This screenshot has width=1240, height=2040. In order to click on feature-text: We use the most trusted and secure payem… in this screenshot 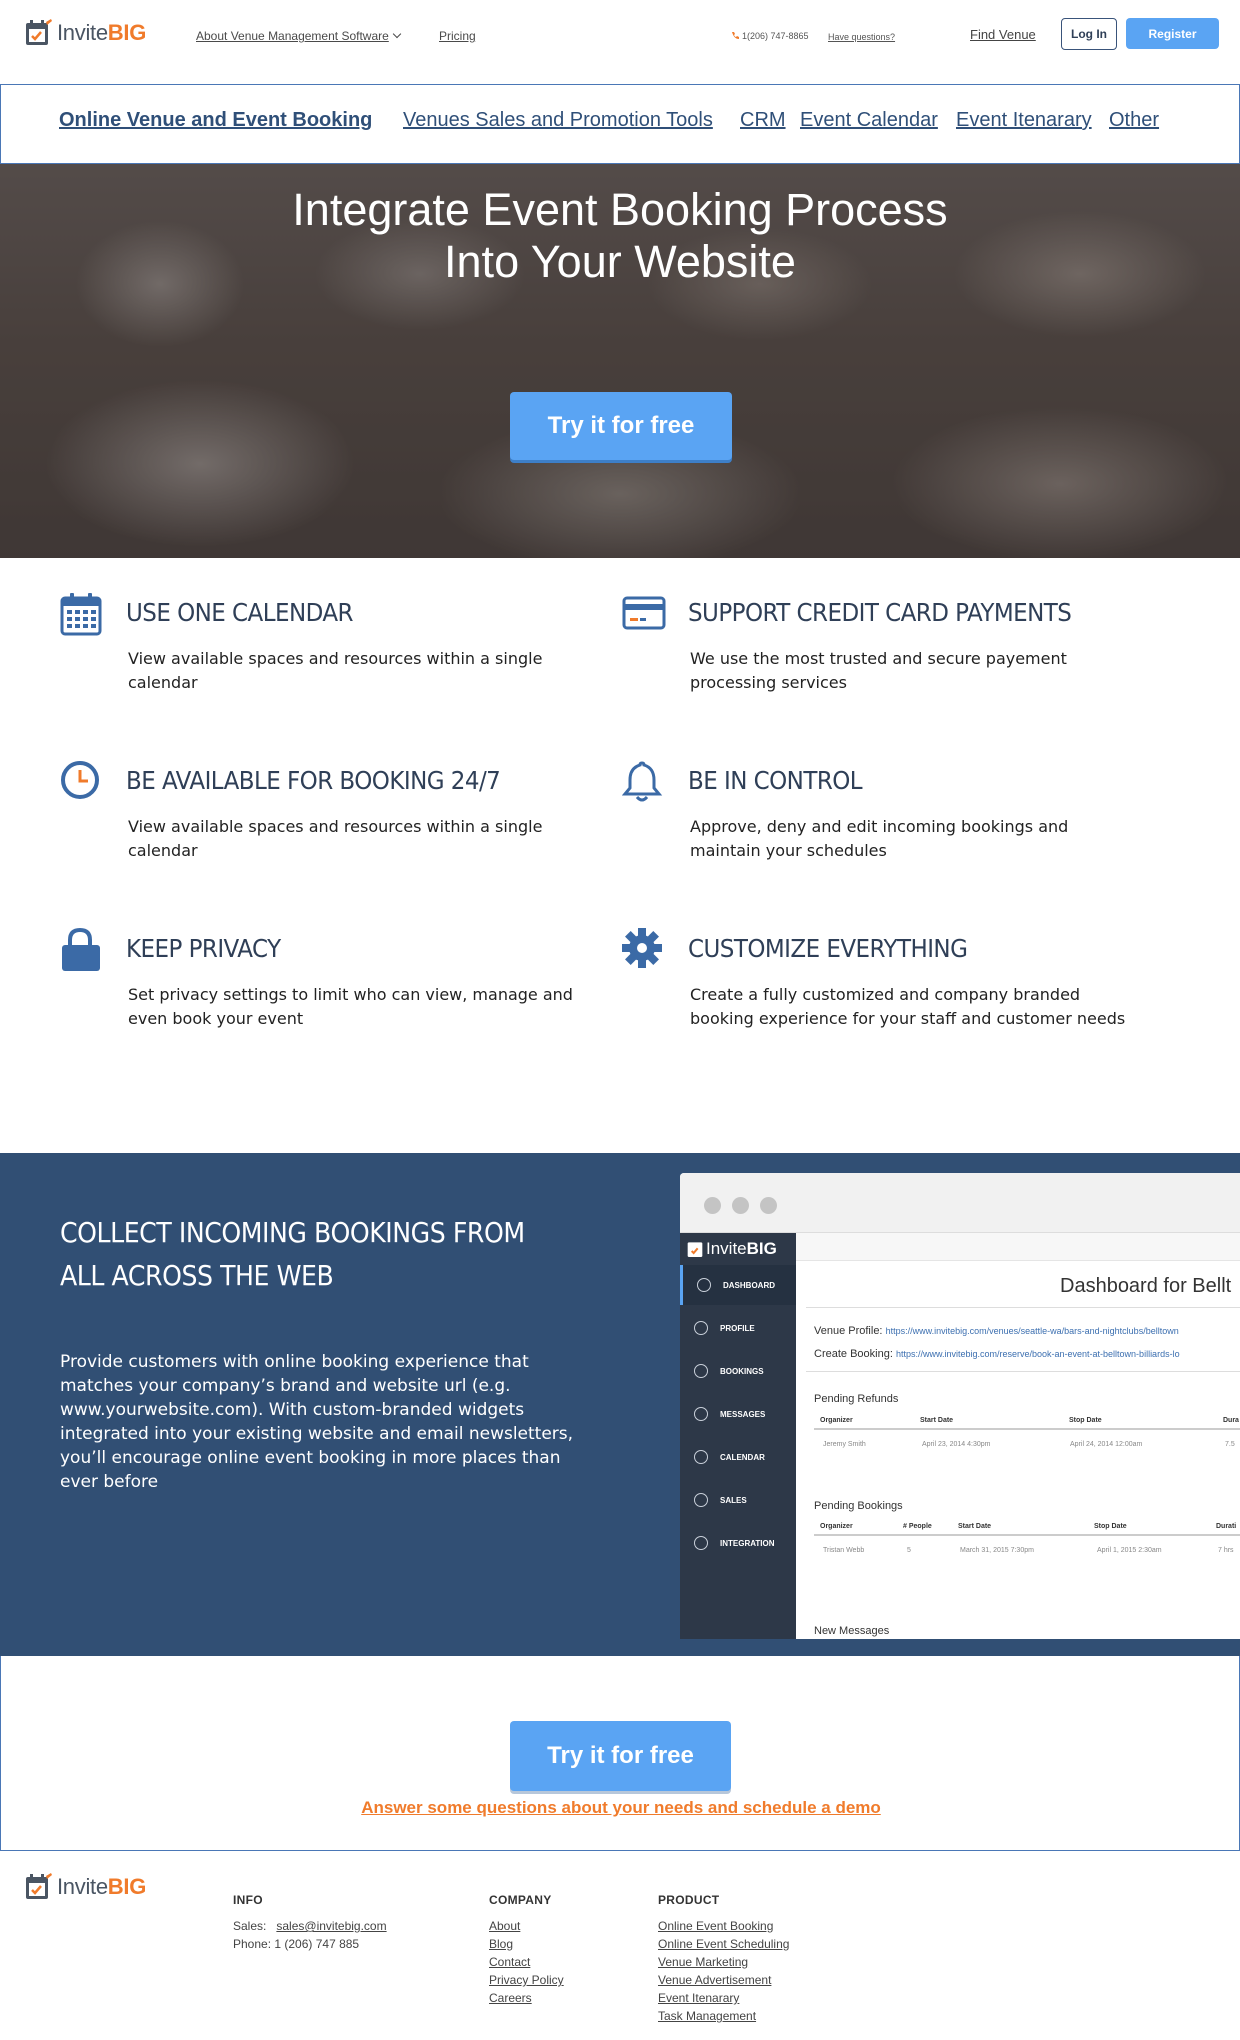, I will do `click(878, 670)`.